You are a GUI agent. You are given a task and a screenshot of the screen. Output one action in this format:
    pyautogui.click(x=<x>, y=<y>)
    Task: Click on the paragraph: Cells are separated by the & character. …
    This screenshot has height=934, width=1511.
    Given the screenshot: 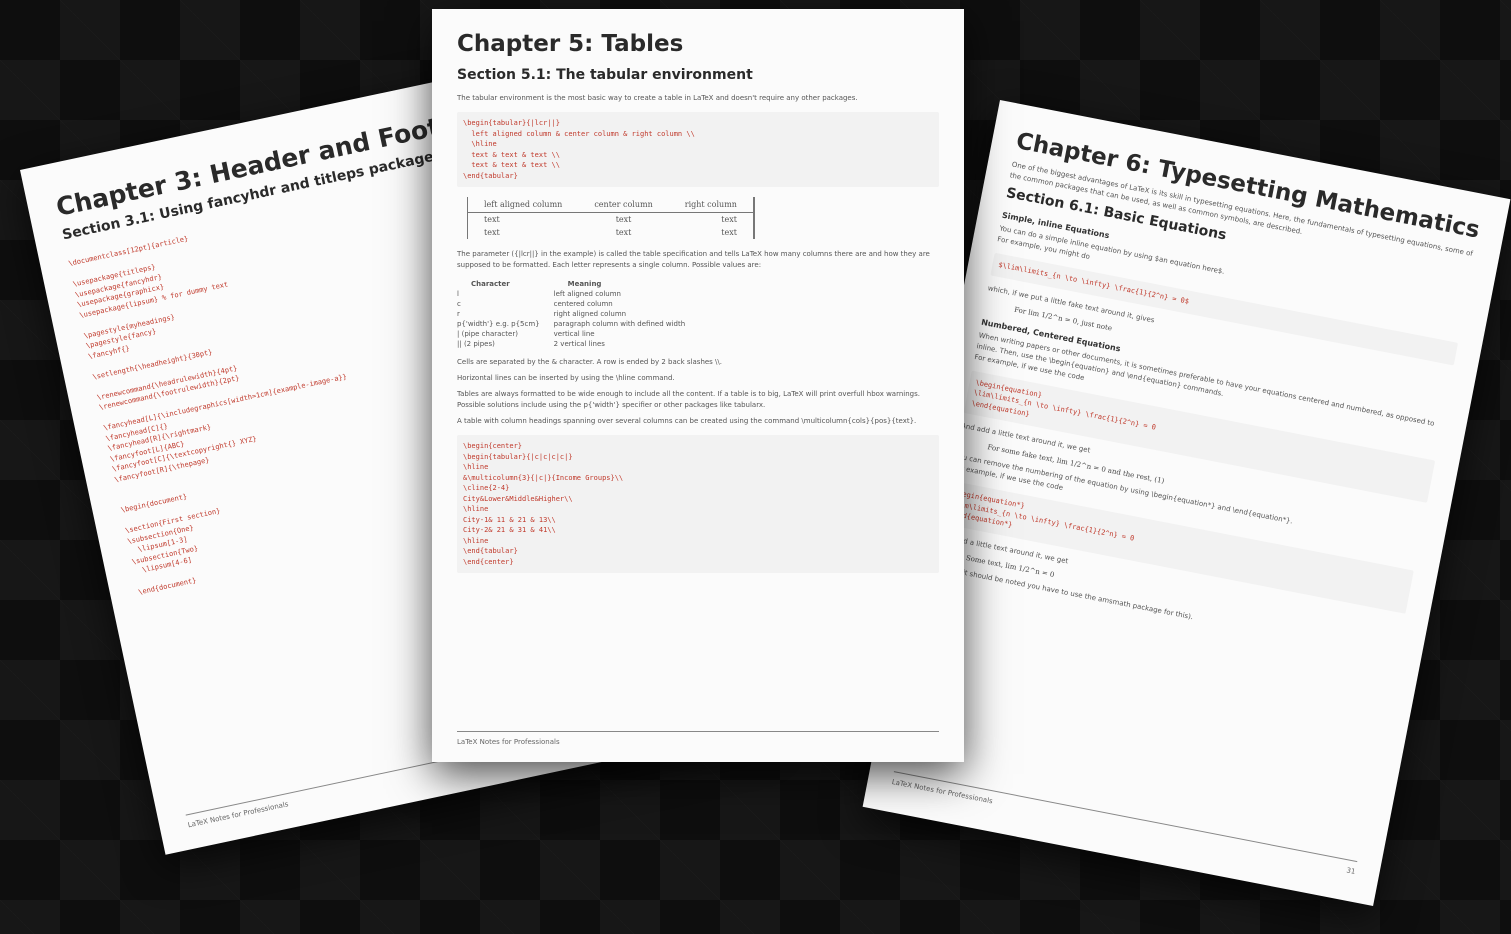 What is the action you would take?
    pyautogui.click(x=589, y=362)
    